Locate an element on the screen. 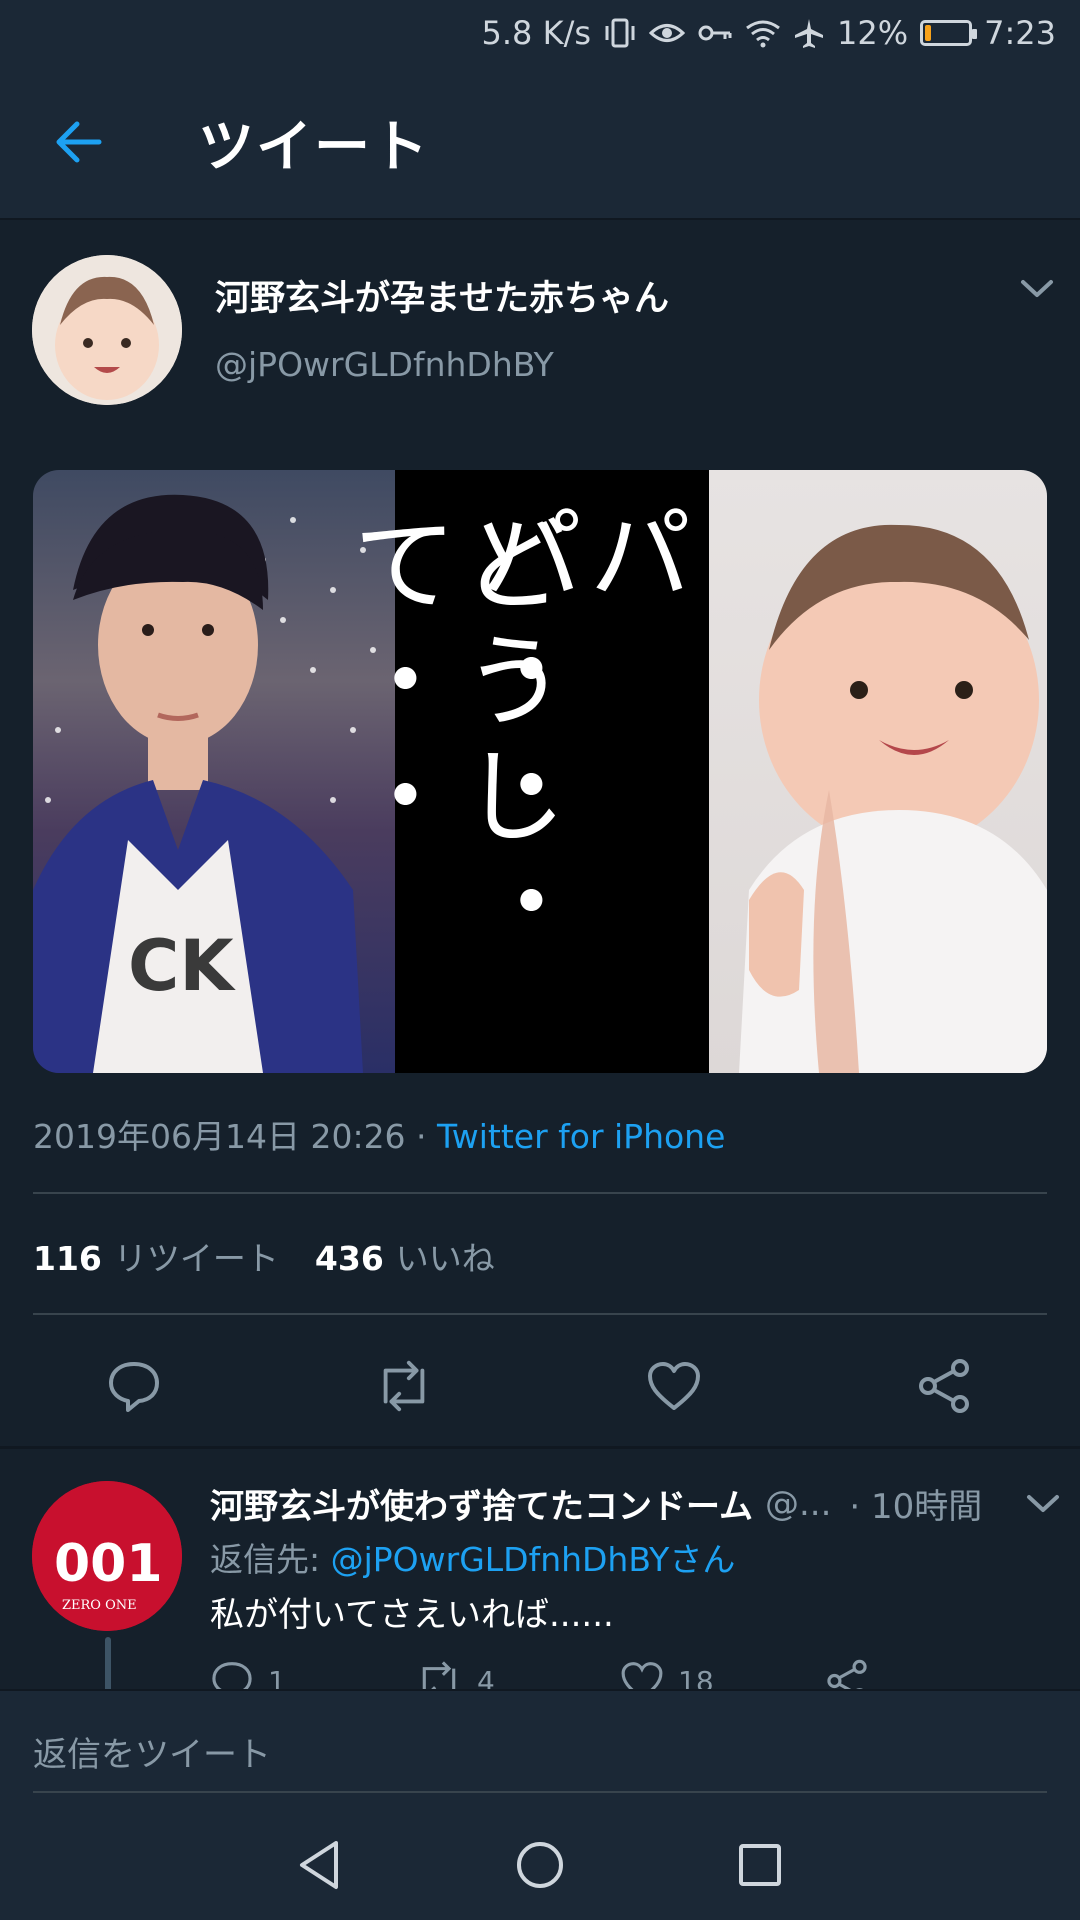 Image resolution: width=1080 pixels, height=1920 pixels. reply-like-button: 18 is located at coordinates (722, 1674).